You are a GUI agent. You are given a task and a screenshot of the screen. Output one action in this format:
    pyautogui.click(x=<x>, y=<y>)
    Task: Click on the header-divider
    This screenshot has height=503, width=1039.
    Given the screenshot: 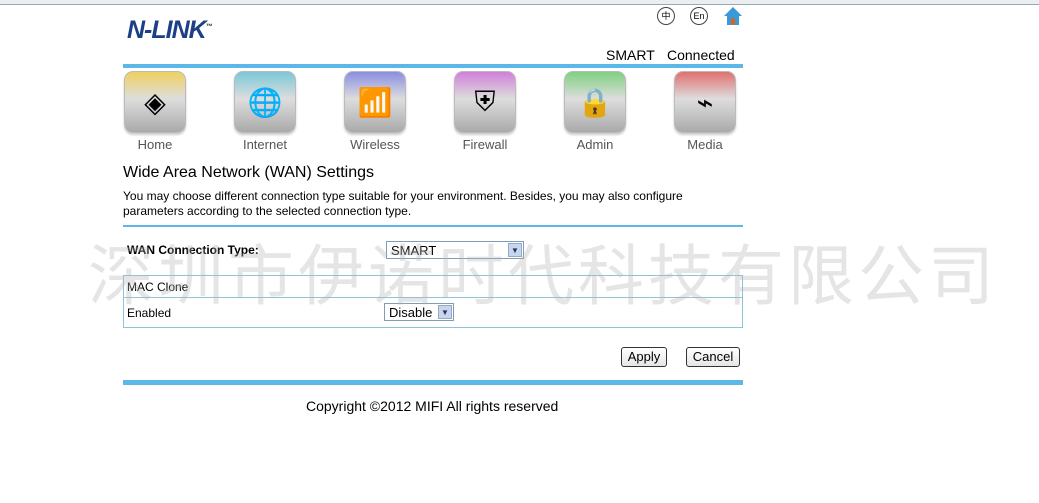 What is the action you would take?
    pyautogui.click(x=433, y=66)
    